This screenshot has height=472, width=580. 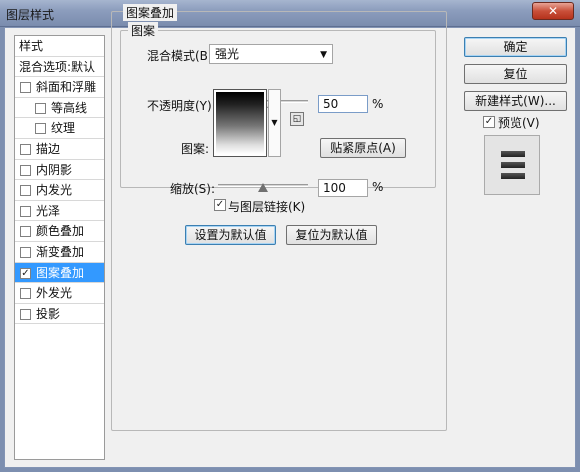 I want to click on style-item: 内阴影, so click(x=59, y=170).